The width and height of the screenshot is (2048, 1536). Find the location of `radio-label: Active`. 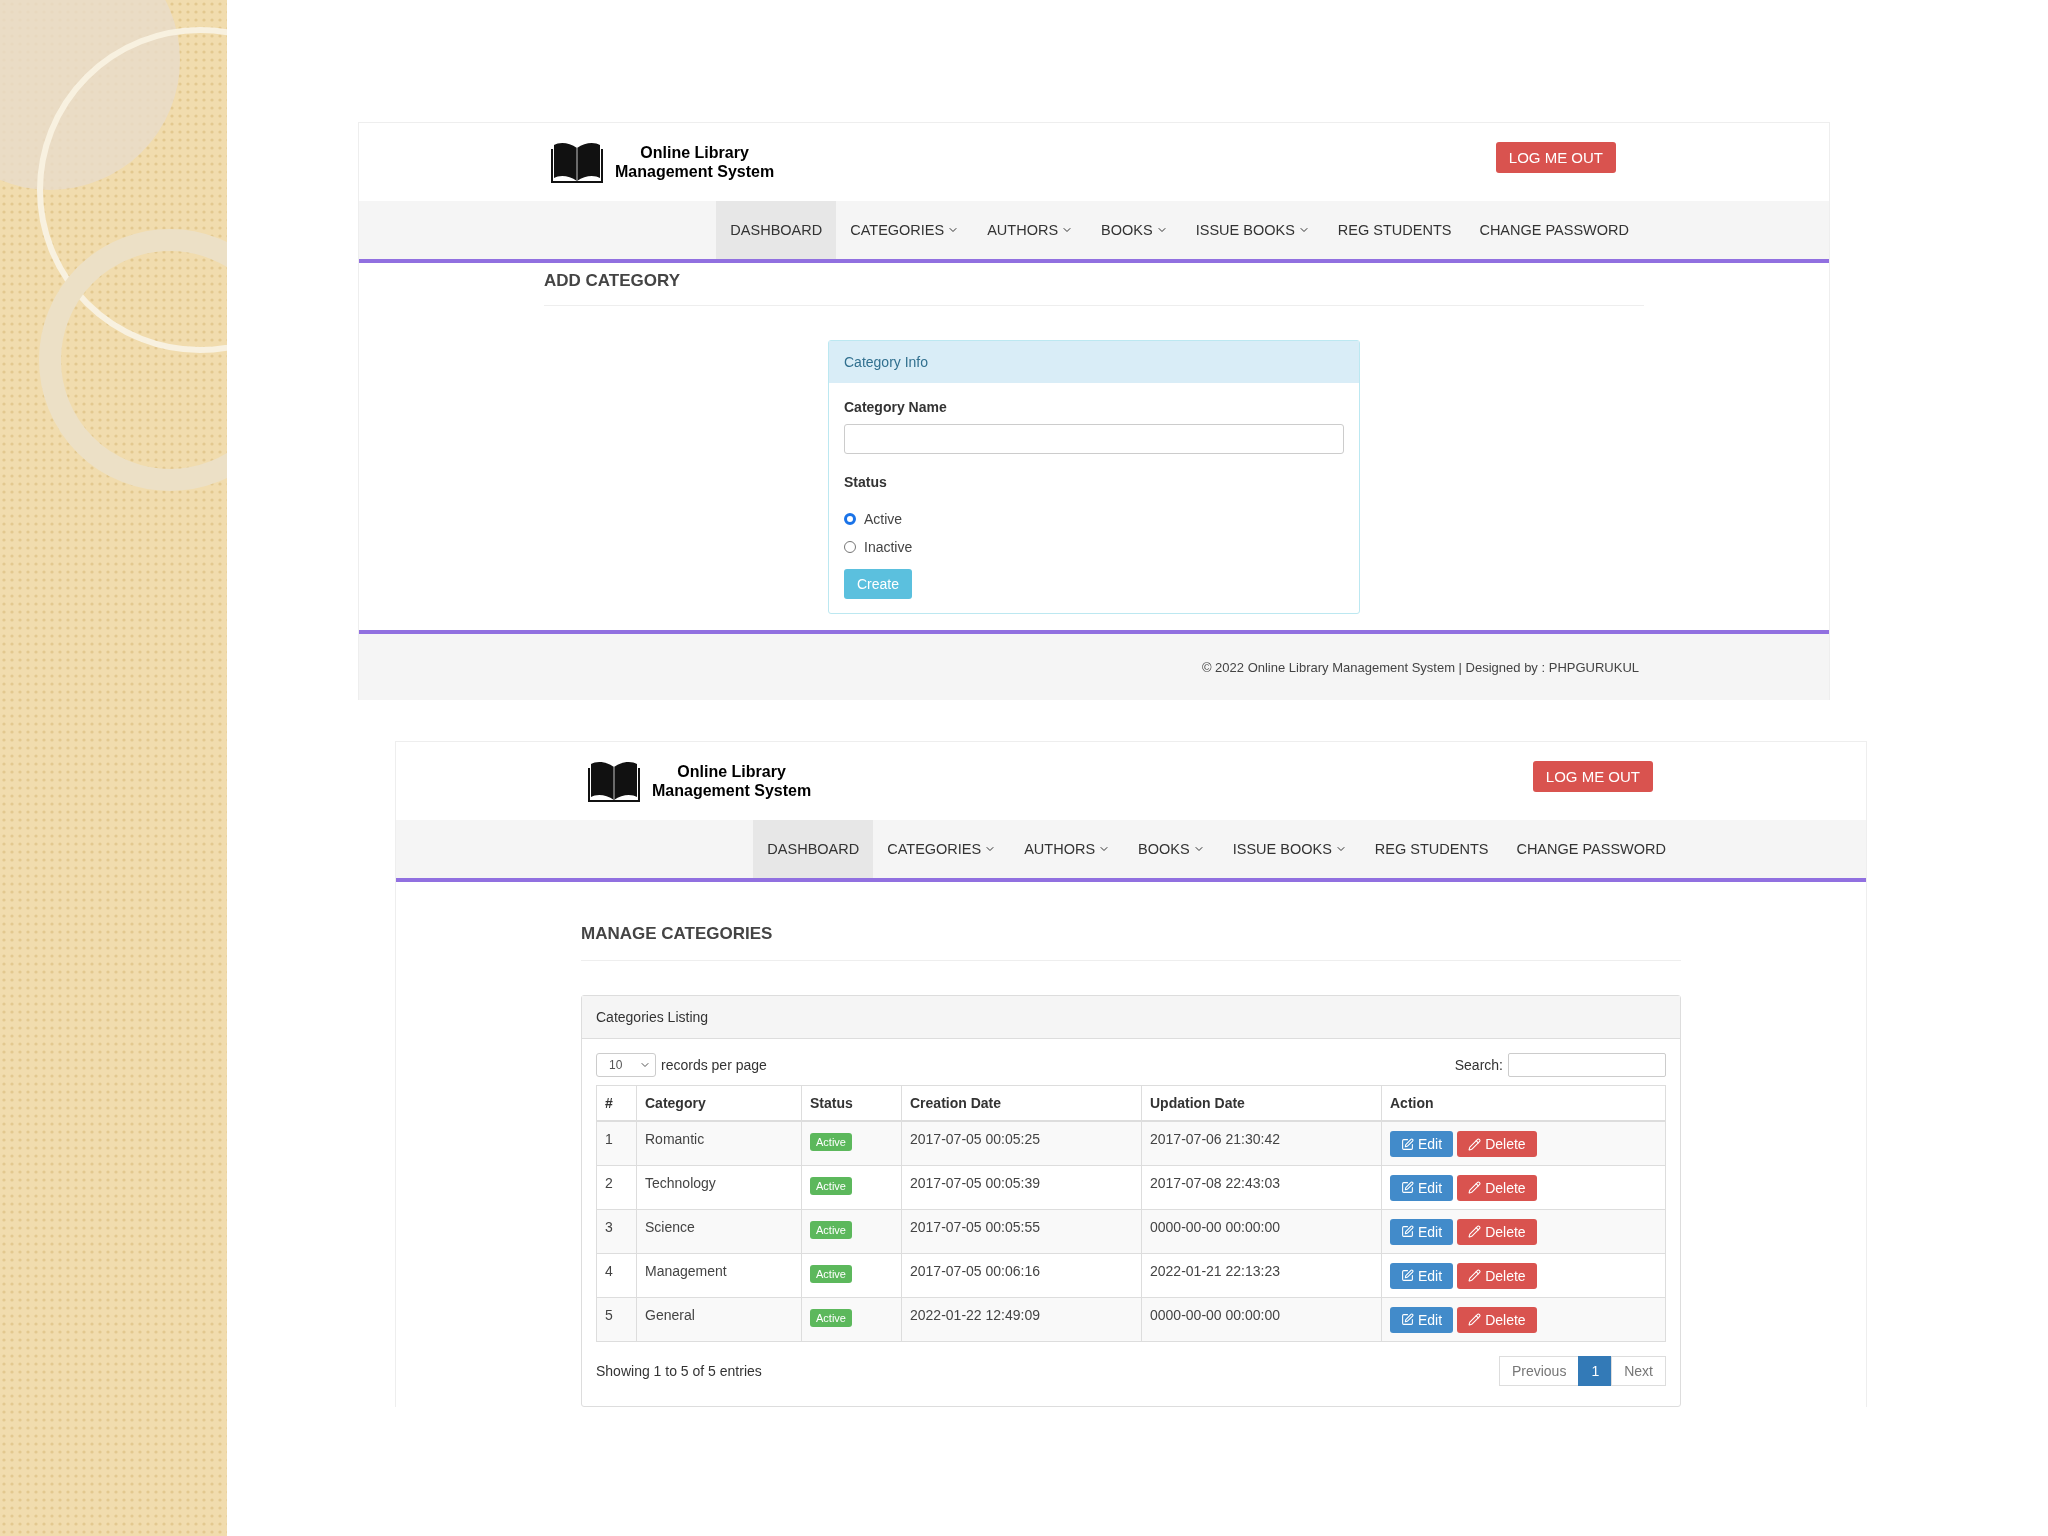

radio-label: Active is located at coordinates (883, 519).